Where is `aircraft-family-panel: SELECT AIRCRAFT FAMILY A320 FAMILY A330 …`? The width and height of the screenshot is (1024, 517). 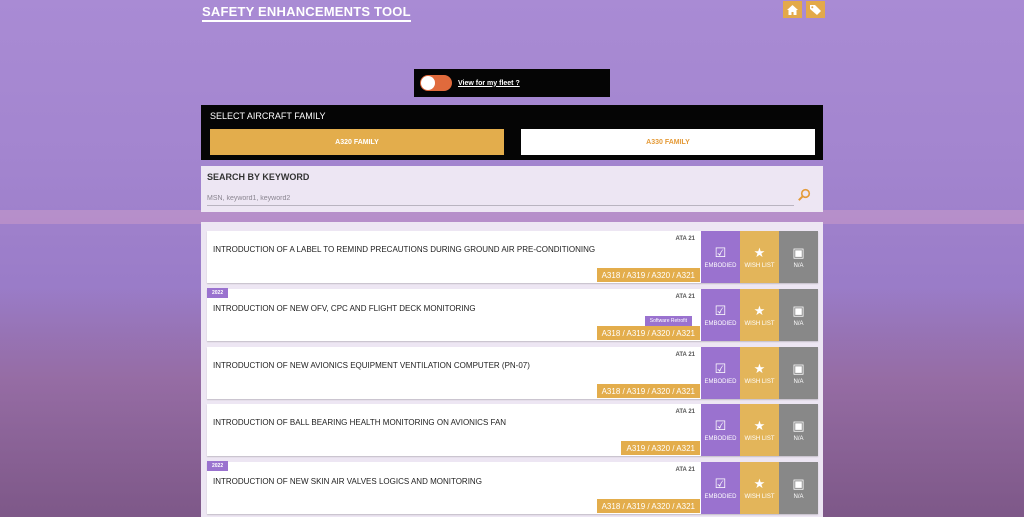
aircraft-family-panel: SELECT AIRCRAFT FAMILY A320 FAMILY A330 … is located at coordinates (512, 132).